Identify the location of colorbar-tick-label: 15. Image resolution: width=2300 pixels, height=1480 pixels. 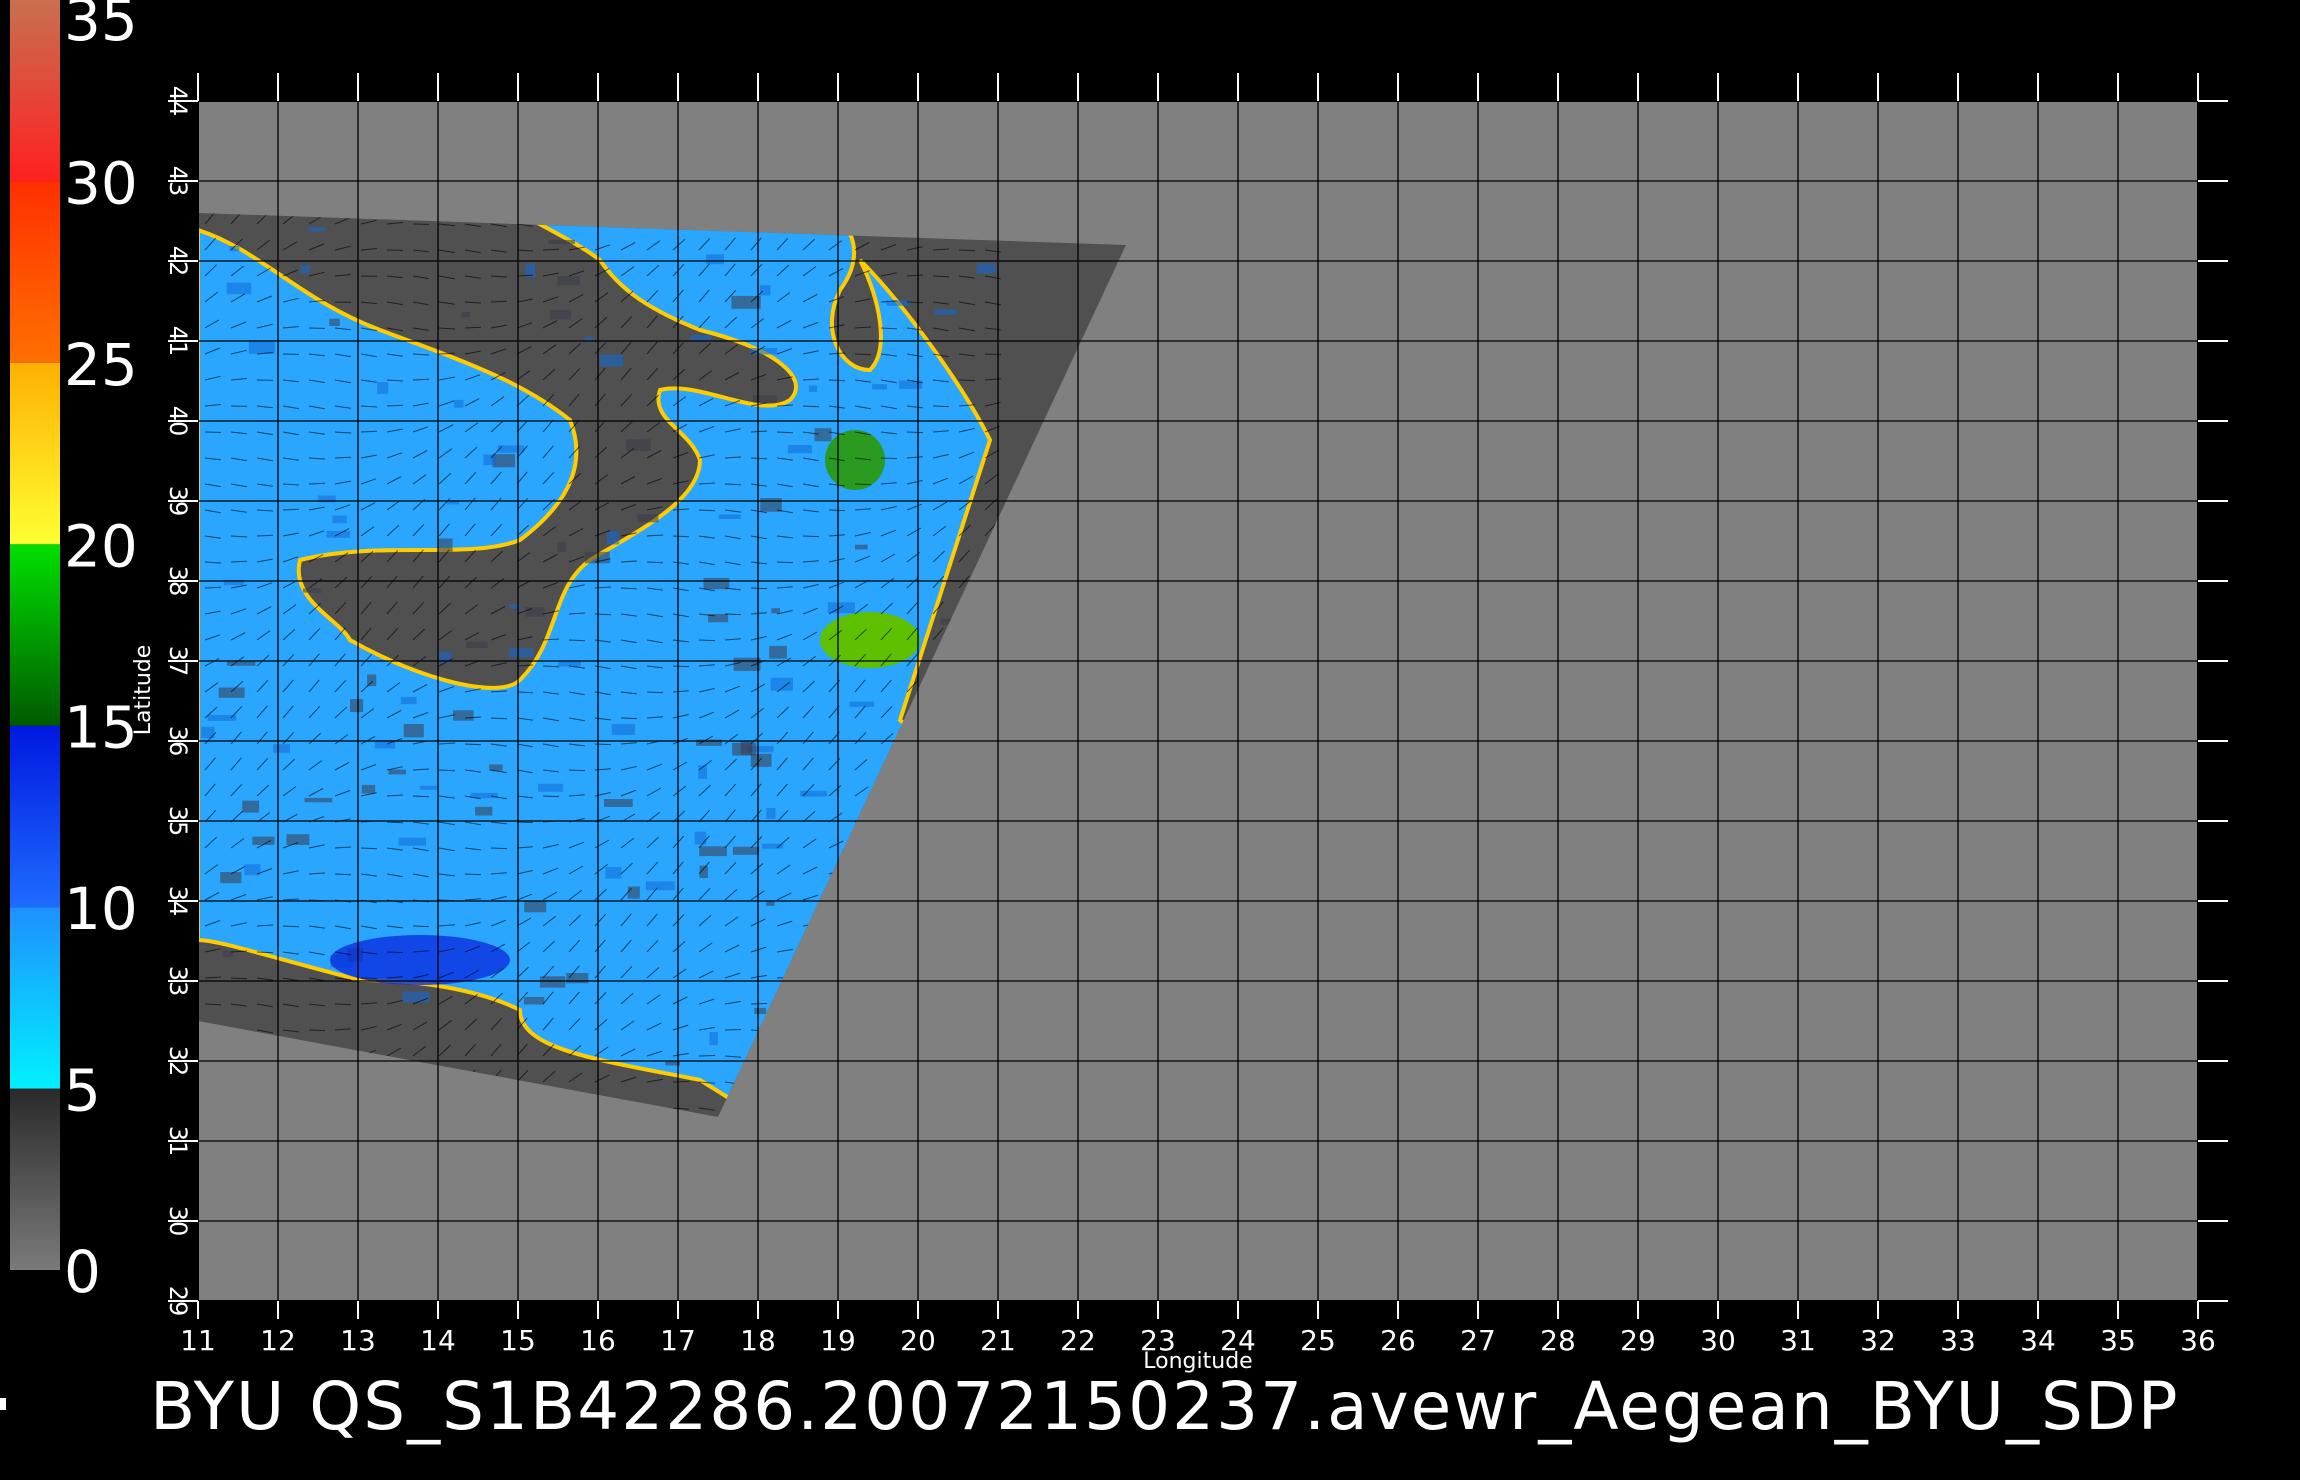
(101, 728).